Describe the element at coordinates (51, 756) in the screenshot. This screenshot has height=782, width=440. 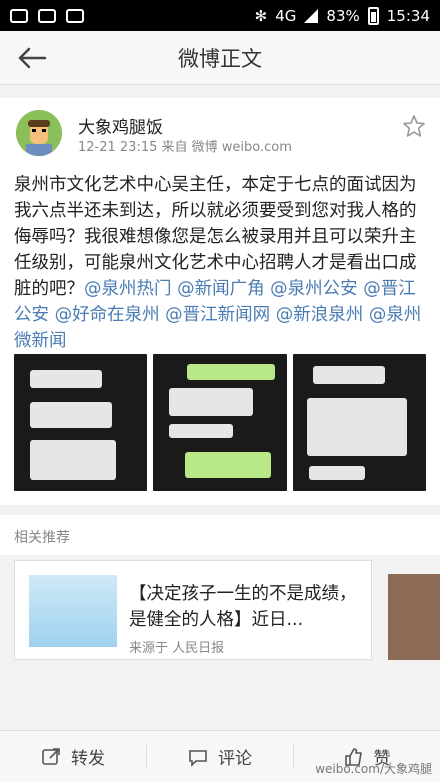
I see `repost-icon` at that location.